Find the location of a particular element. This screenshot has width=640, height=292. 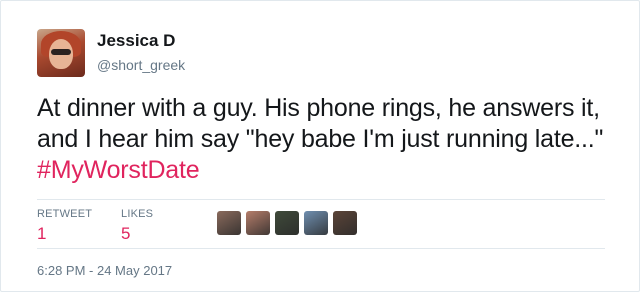

retweet-stat: RETWEET 1 is located at coordinates (64, 226).